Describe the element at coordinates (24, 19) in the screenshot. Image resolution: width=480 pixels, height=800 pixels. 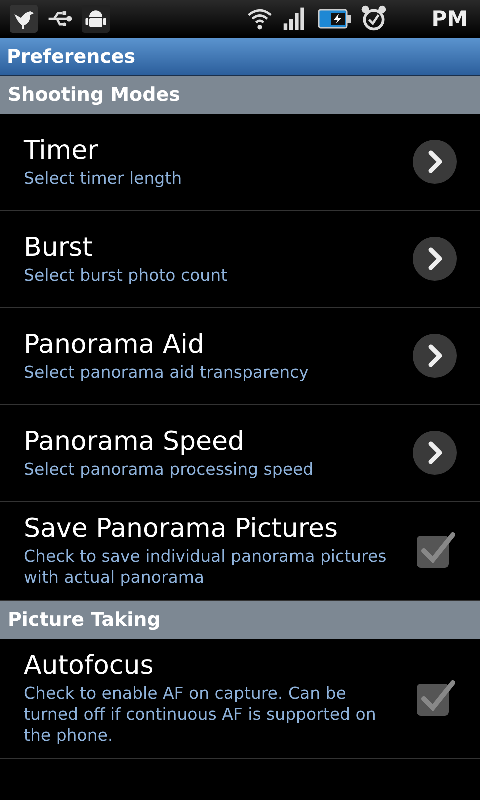
I see `bird-icon` at that location.